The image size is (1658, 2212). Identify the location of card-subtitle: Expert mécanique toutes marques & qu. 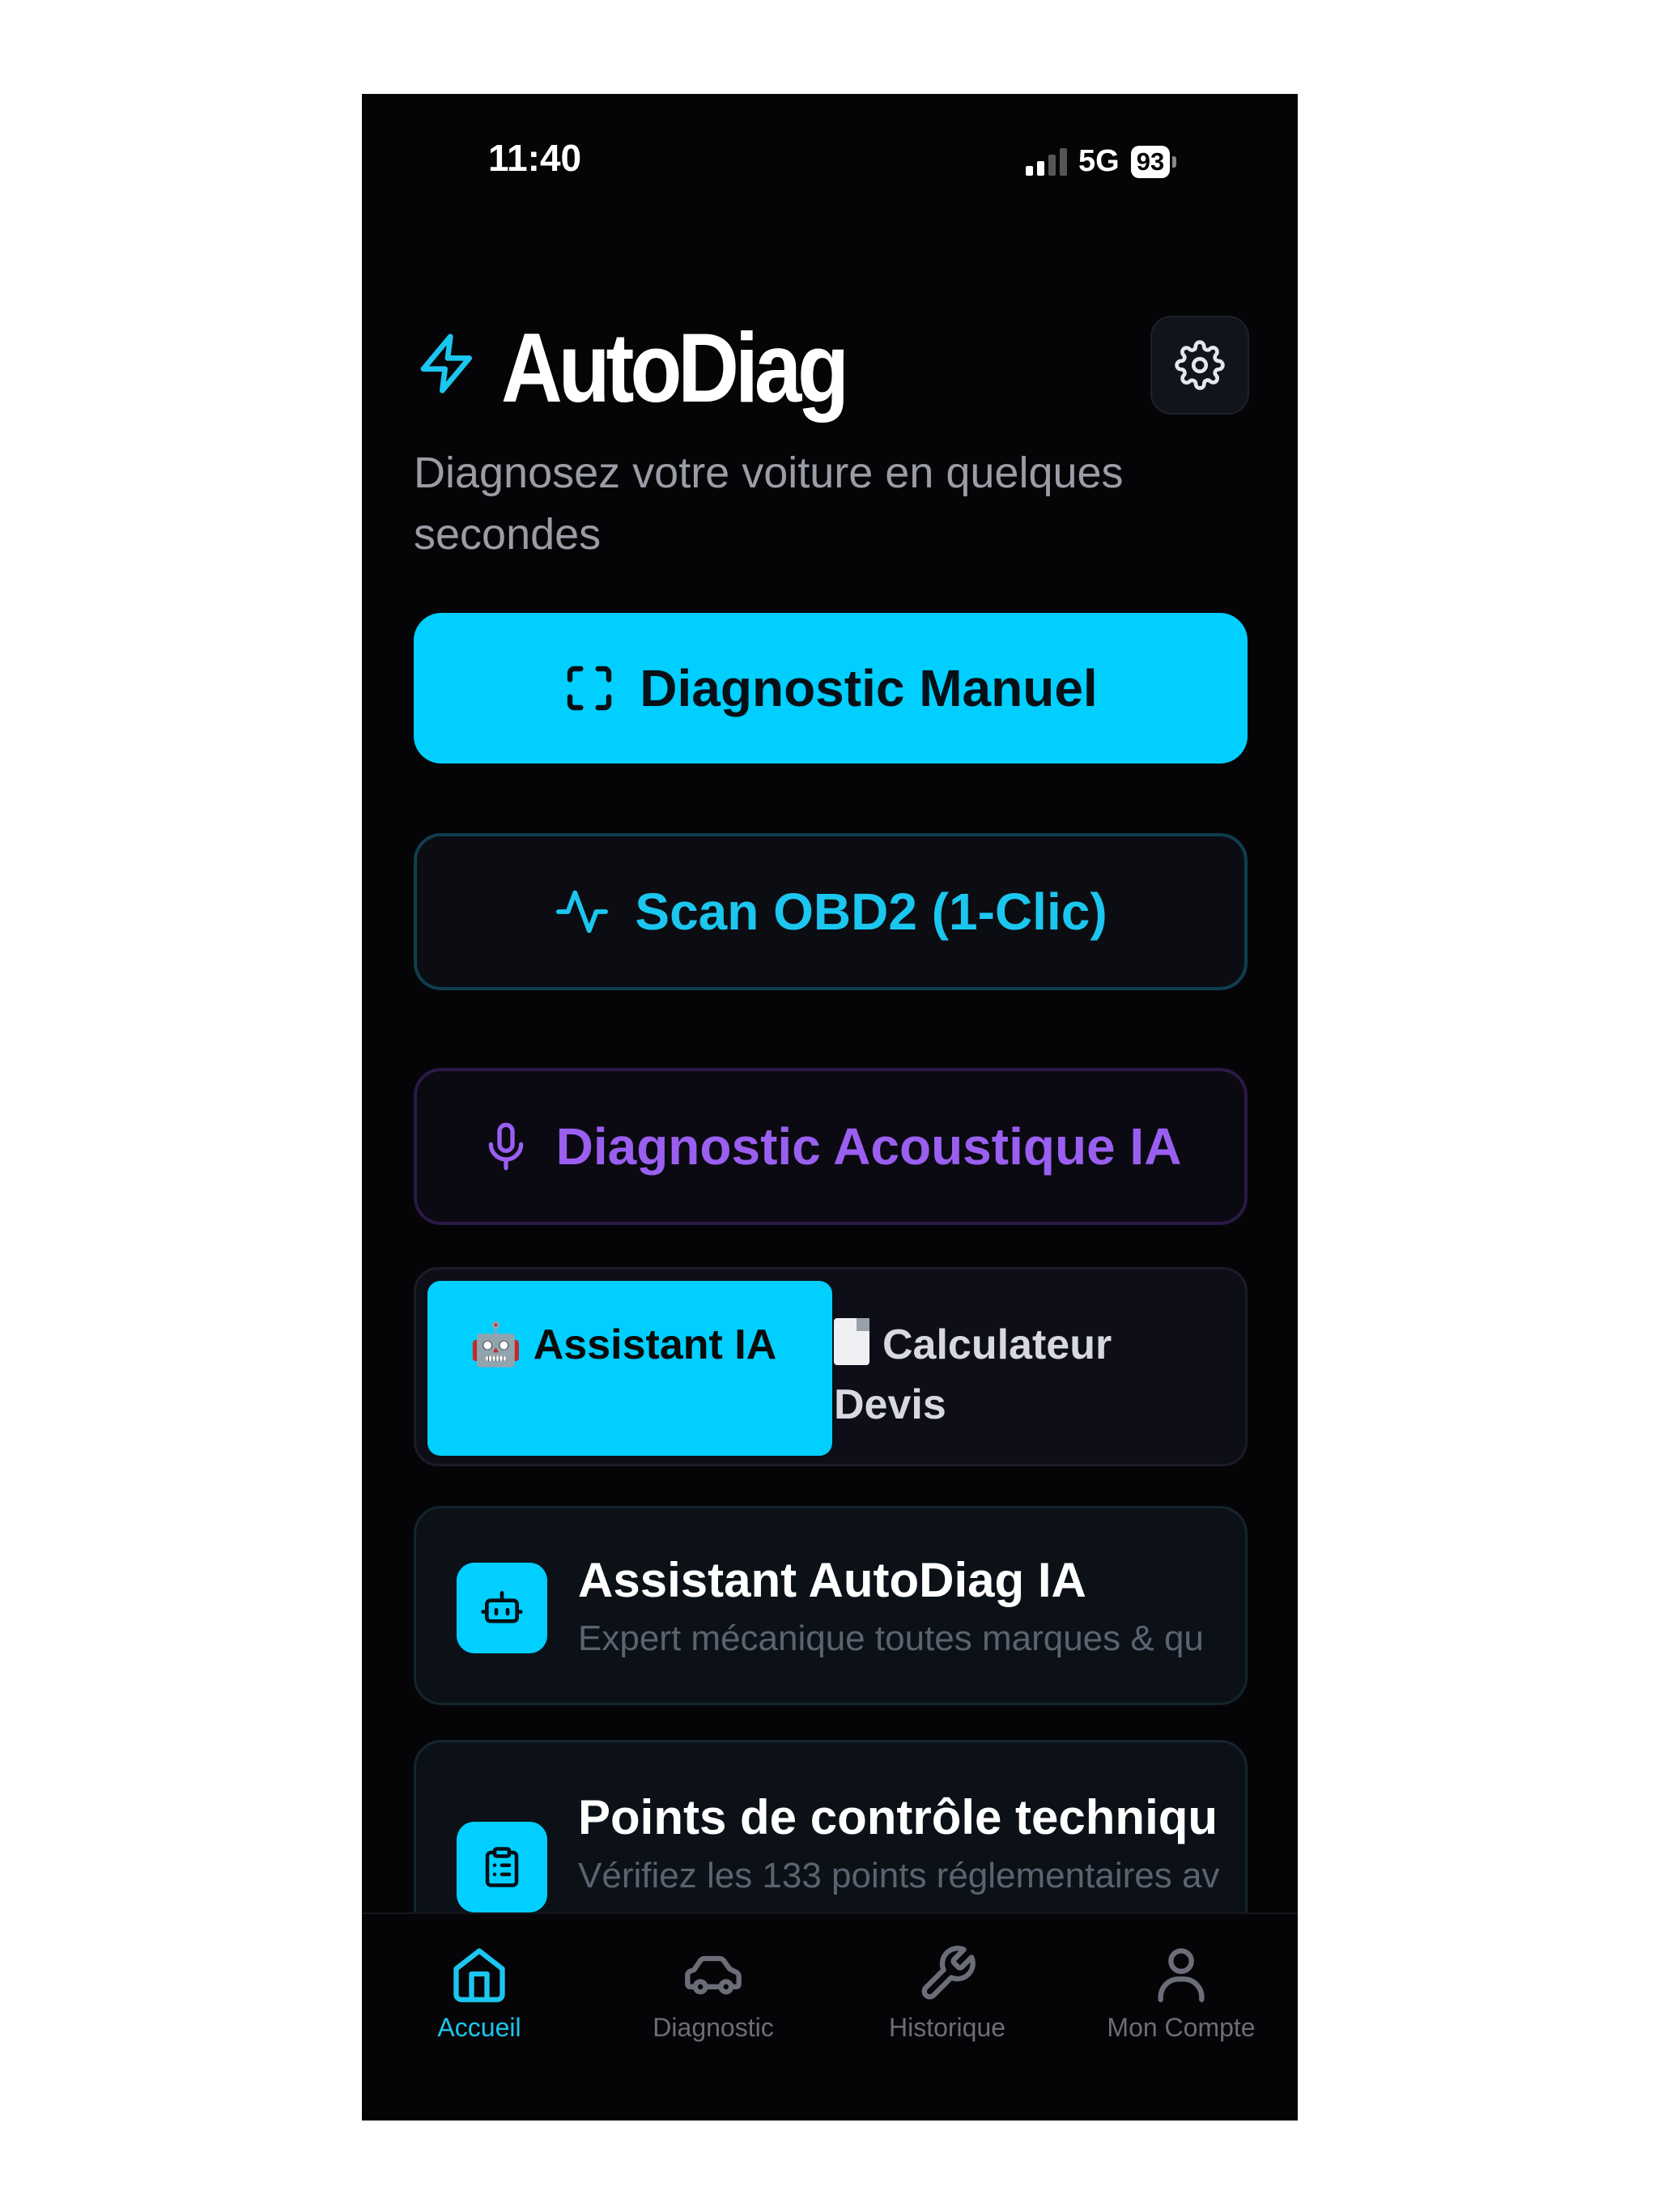
(891, 1639).